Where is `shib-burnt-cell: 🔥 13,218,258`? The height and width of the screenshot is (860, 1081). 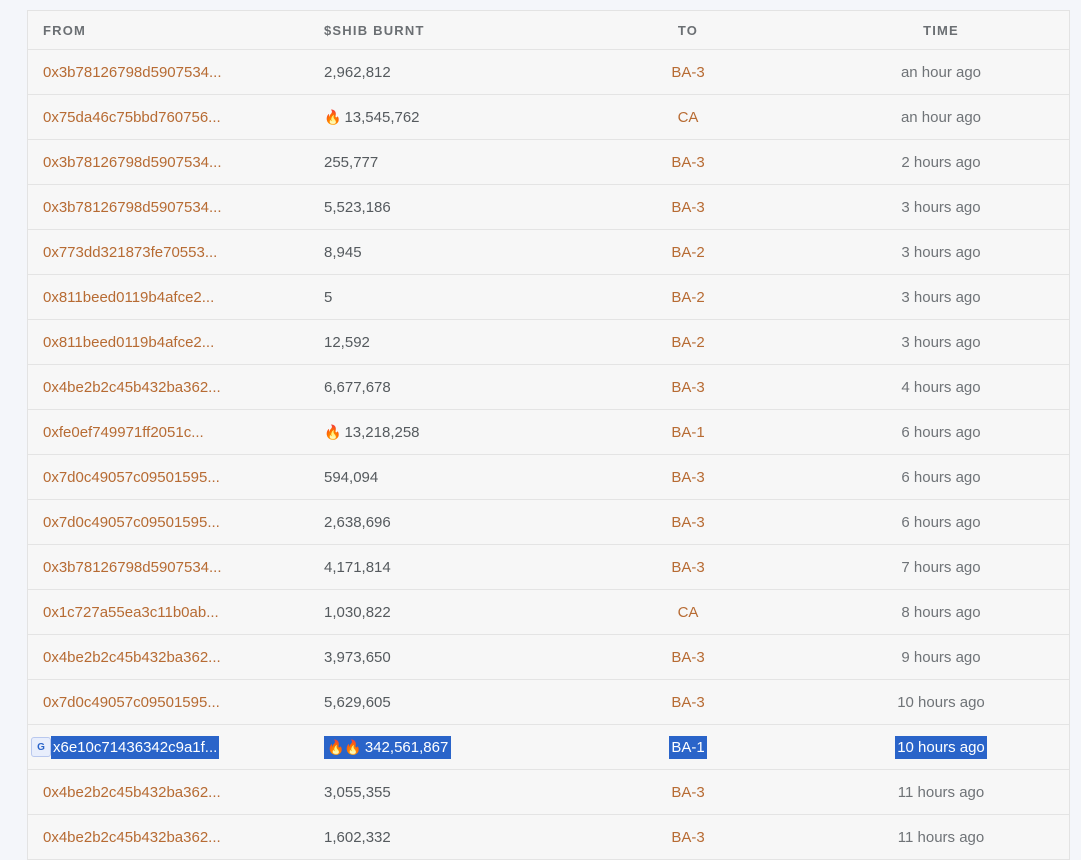 shib-burnt-cell: 🔥 13,218,258 is located at coordinates (454, 432).